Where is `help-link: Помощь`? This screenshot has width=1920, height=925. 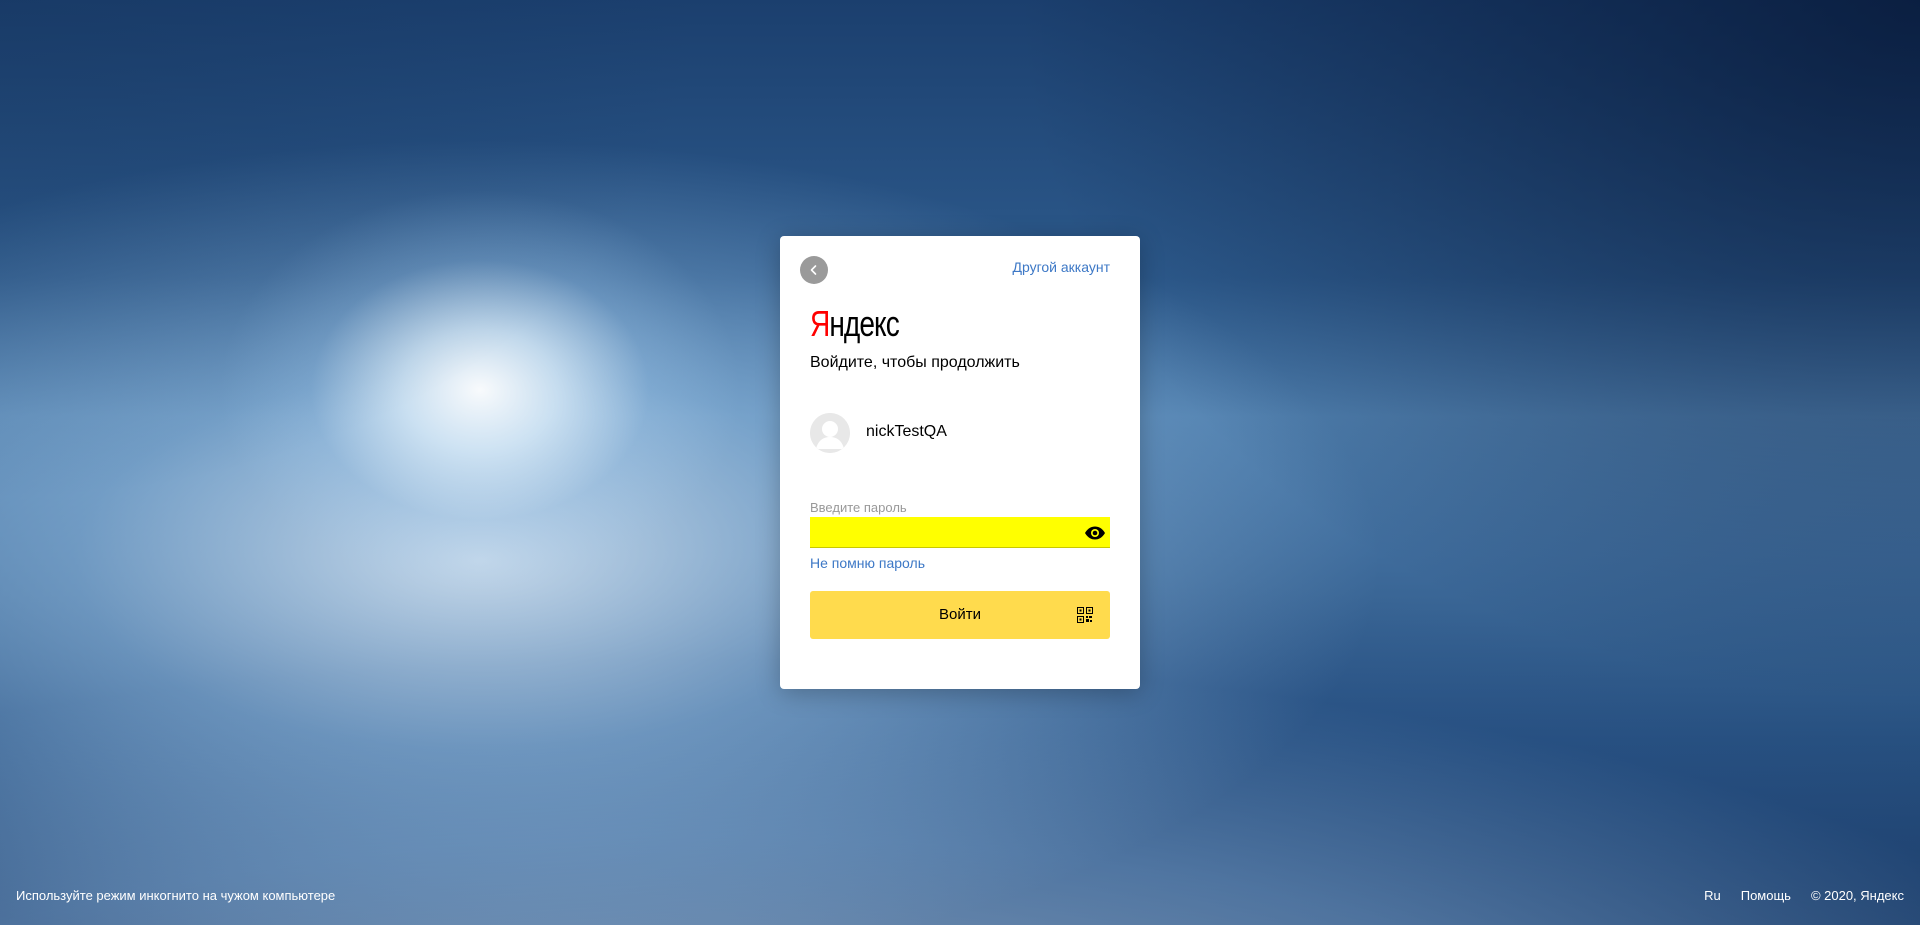
help-link: Помощь is located at coordinates (1766, 895).